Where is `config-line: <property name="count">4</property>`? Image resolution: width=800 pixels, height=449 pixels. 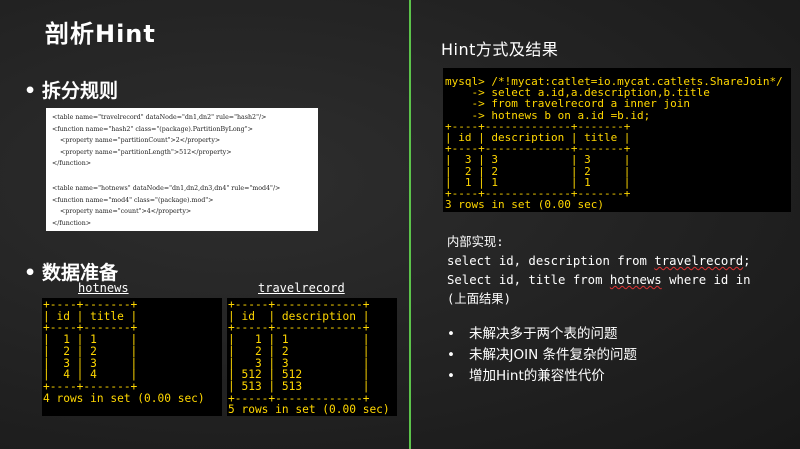 config-line: <property name="count">4</property> is located at coordinates (122, 211).